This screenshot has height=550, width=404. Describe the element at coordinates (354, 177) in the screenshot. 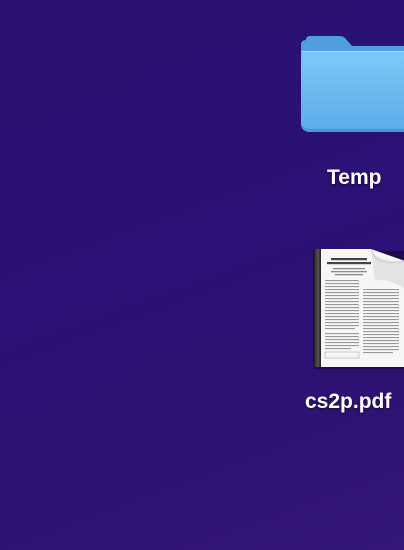

I see `desktop-item-label: Temp` at that location.